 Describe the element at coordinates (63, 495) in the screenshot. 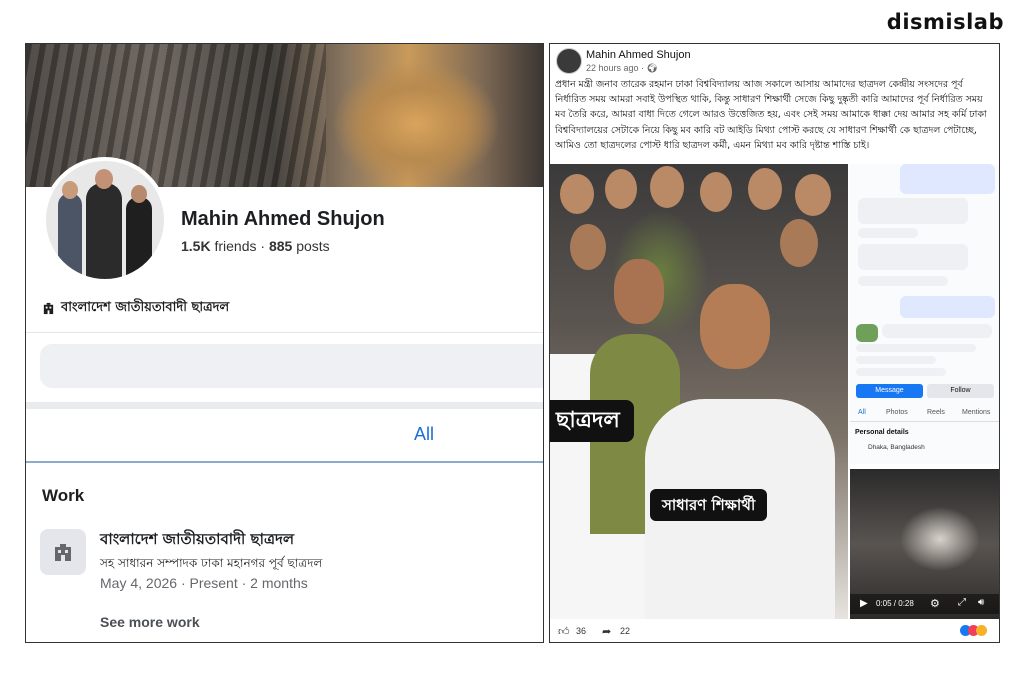

I see `work-heading: Work` at that location.